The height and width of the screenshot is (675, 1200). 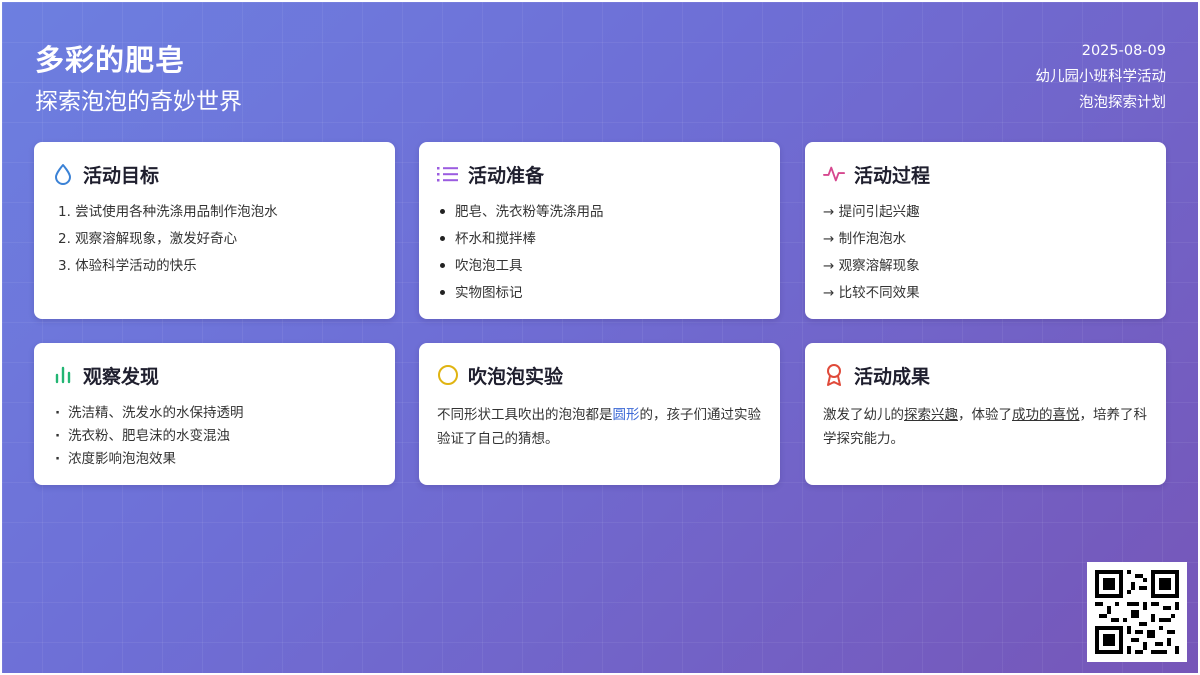 I want to click on card-title: 观察发现, so click(x=121, y=376).